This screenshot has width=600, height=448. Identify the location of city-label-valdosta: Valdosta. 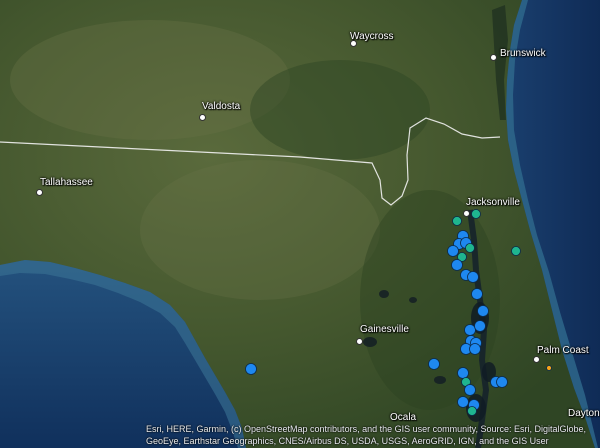
(221, 106).